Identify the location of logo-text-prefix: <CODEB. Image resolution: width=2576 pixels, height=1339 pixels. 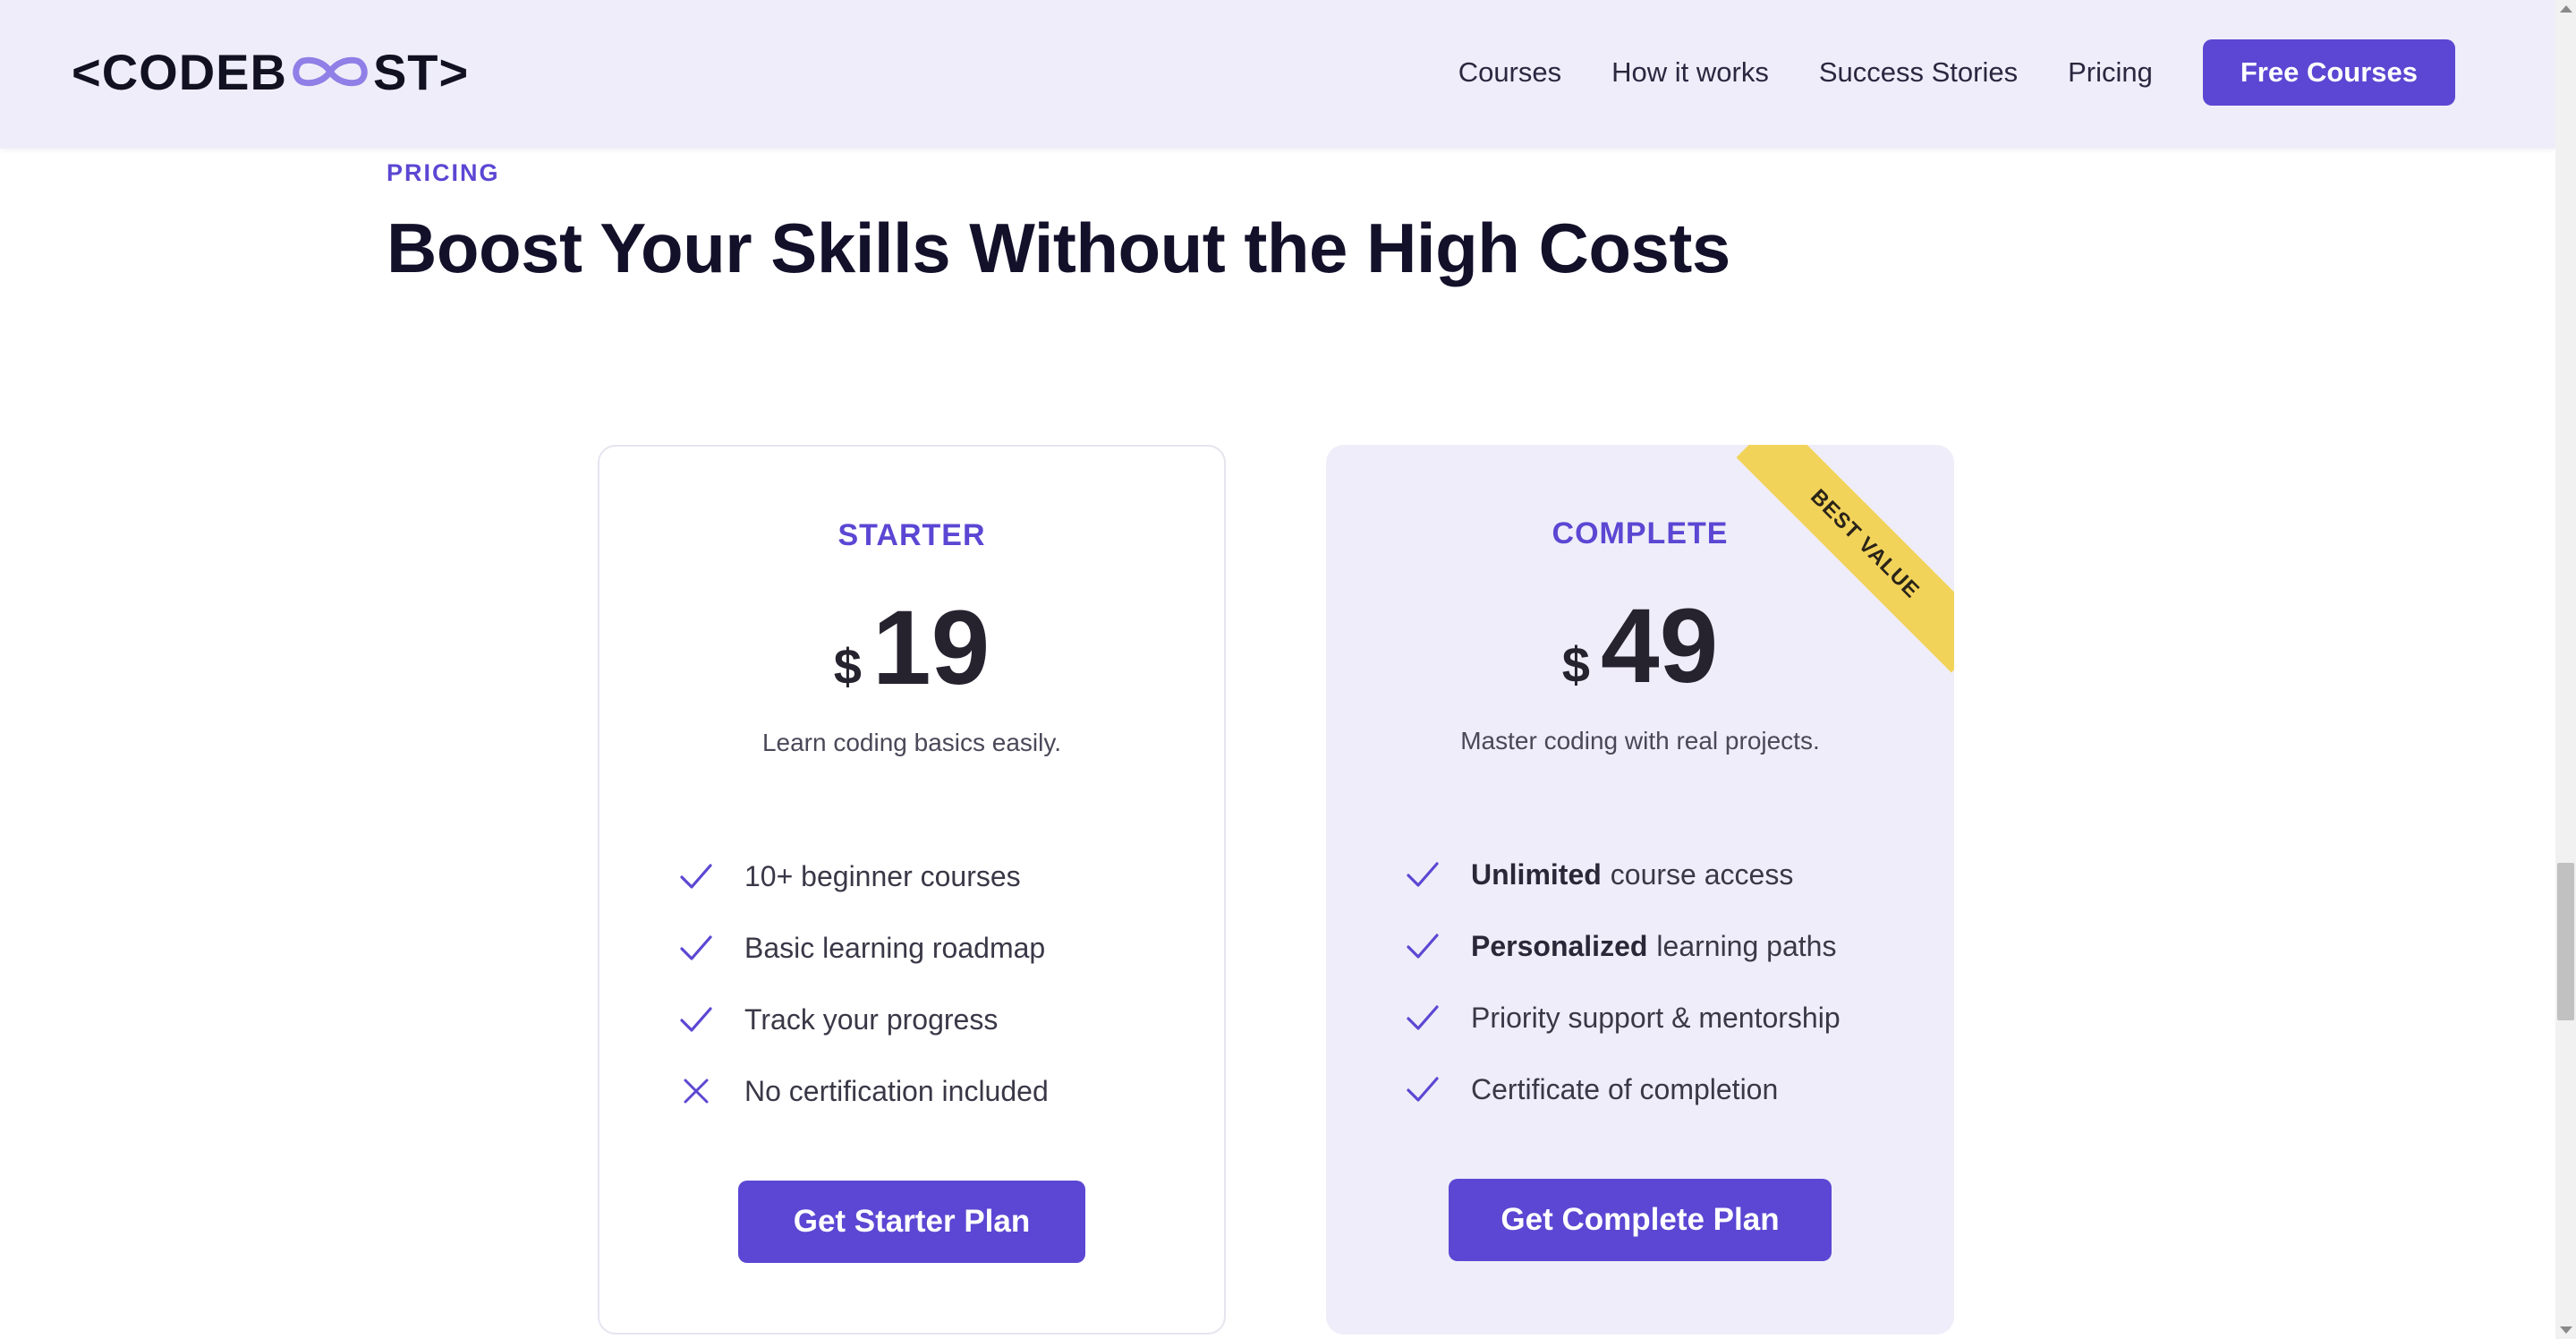
(179, 71).